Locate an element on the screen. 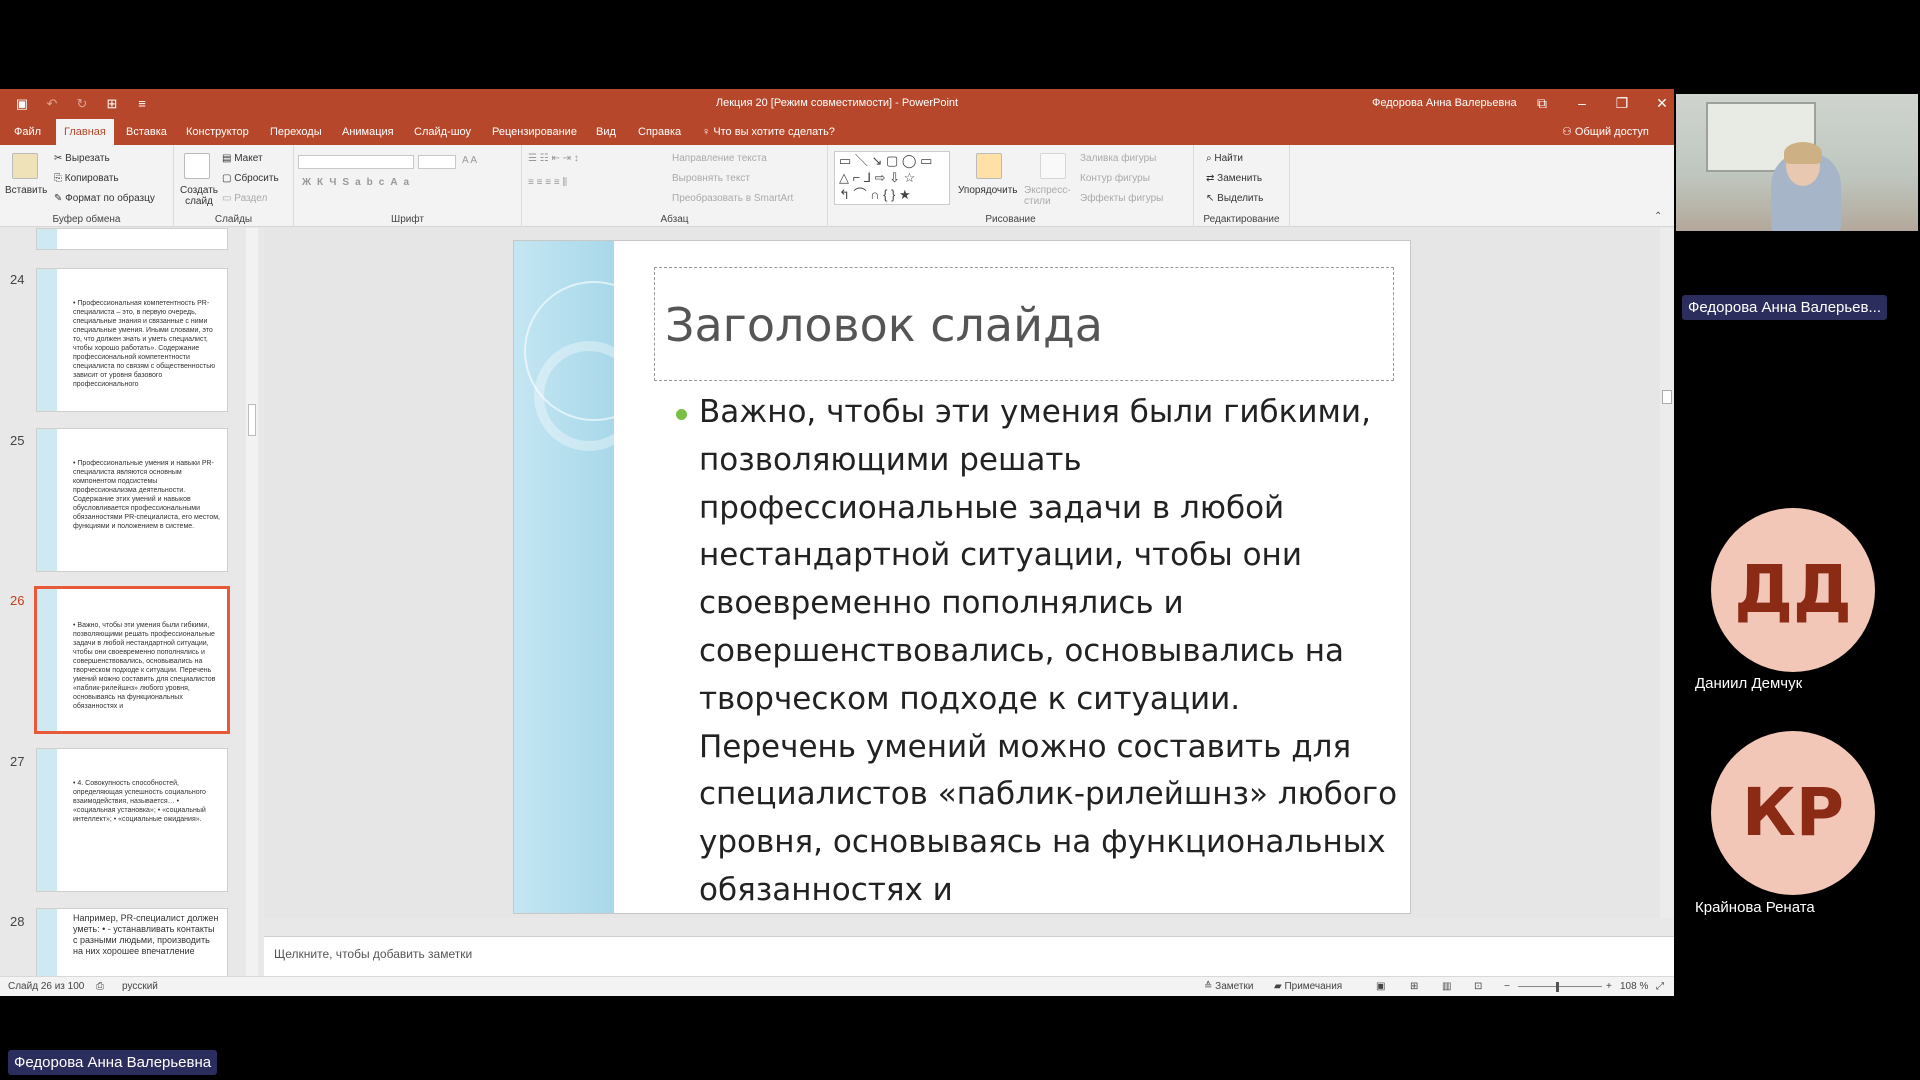  zoom-slider-handle is located at coordinates (1557, 987).